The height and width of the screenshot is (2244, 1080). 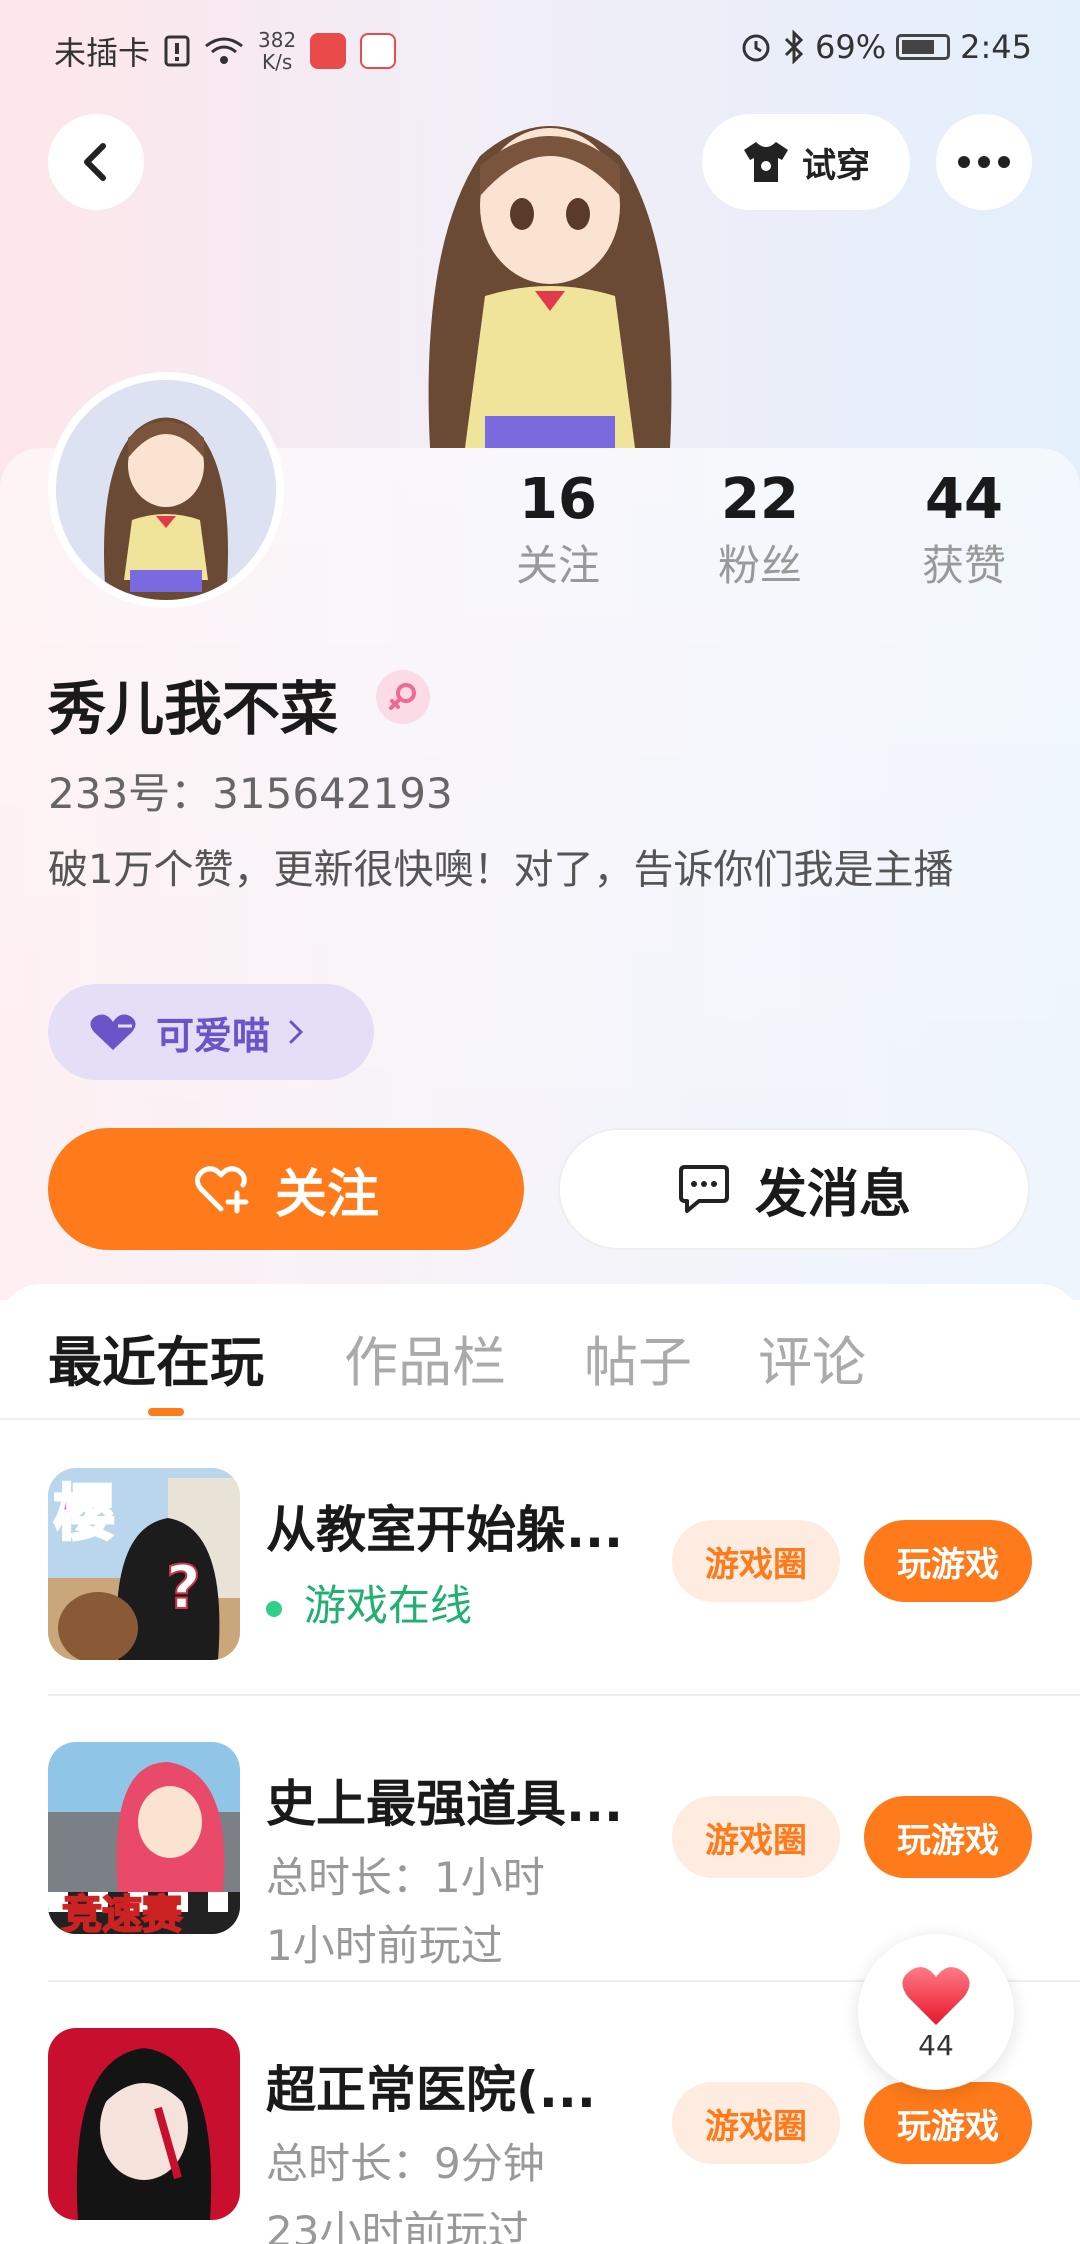 I want to click on following-label: 关注, so click(x=557, y=565).